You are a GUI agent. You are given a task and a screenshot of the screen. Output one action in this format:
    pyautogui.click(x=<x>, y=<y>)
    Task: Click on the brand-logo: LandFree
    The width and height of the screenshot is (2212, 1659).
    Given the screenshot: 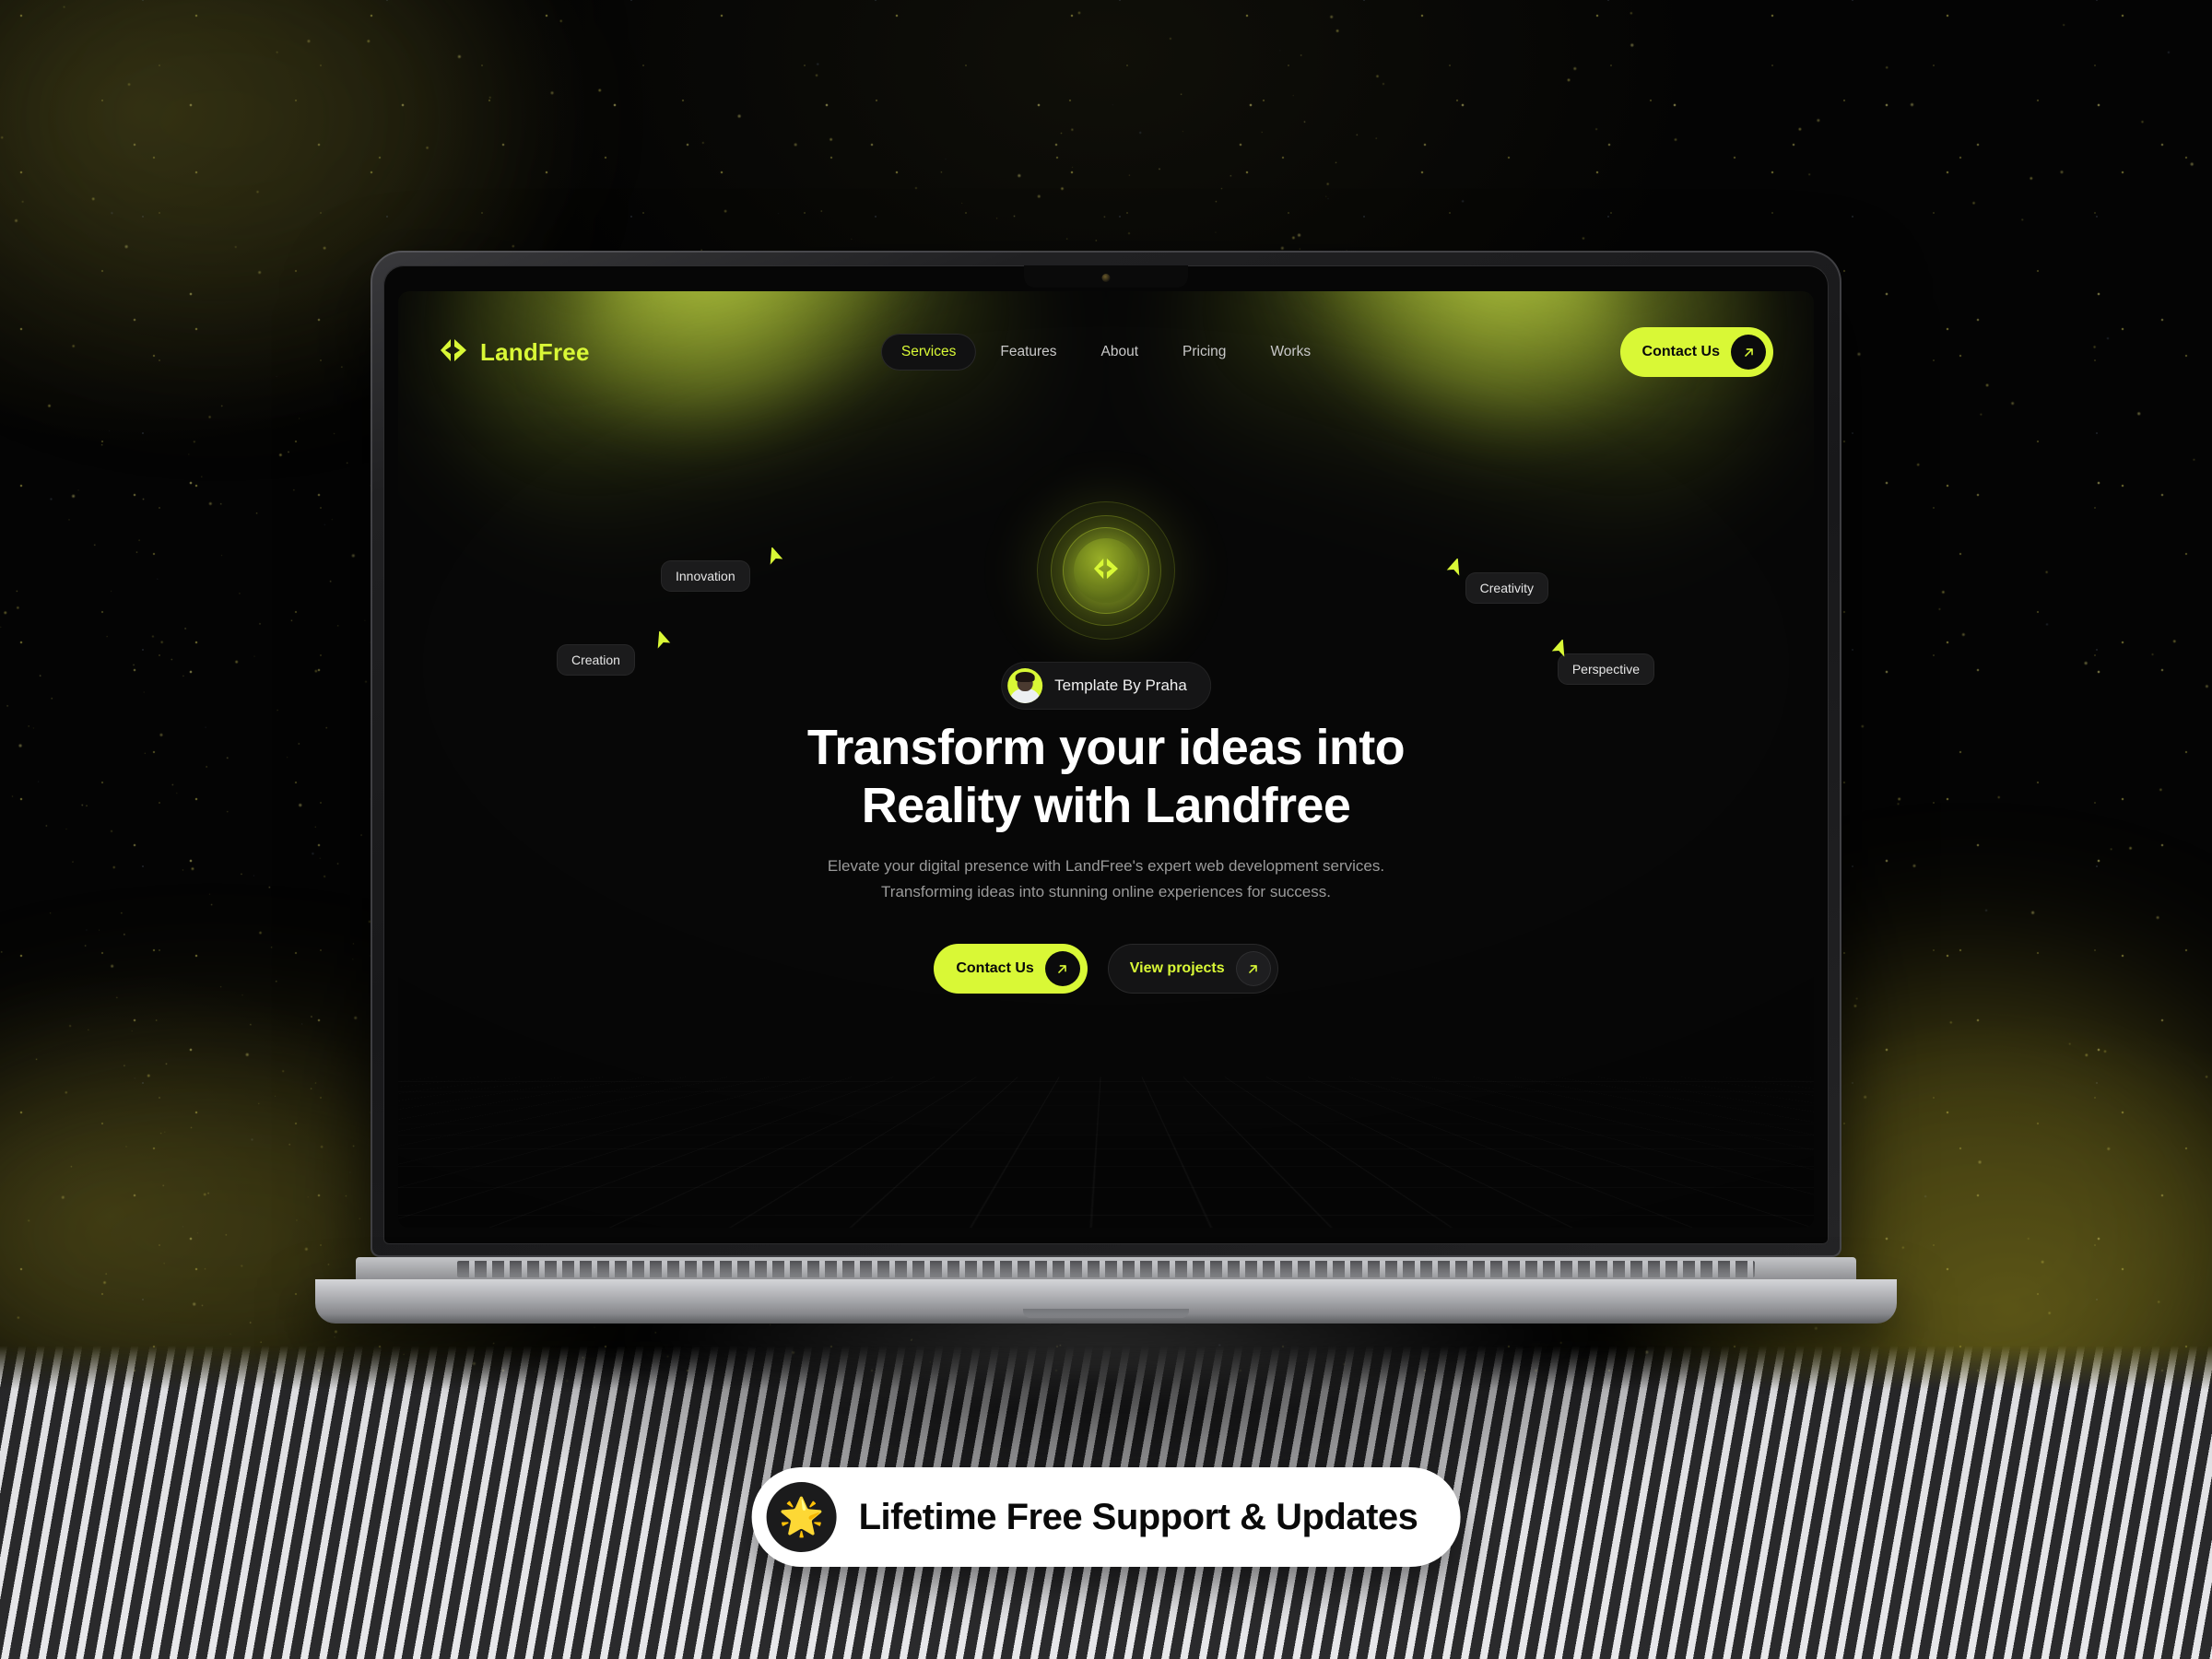 What is the action you would take?
    pyautogui.click(x=514, y=352)
    